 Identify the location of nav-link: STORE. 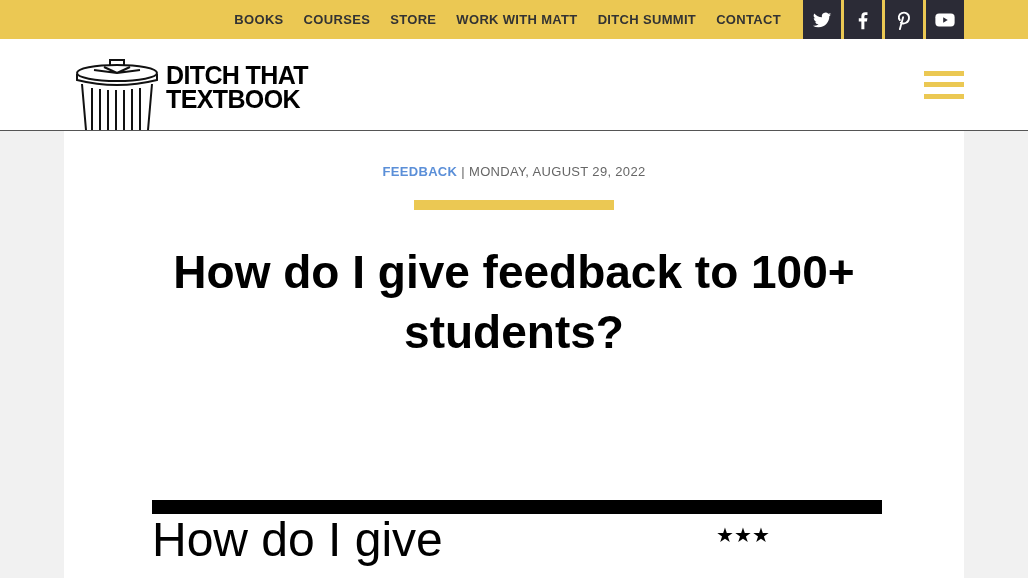
(413, 19).